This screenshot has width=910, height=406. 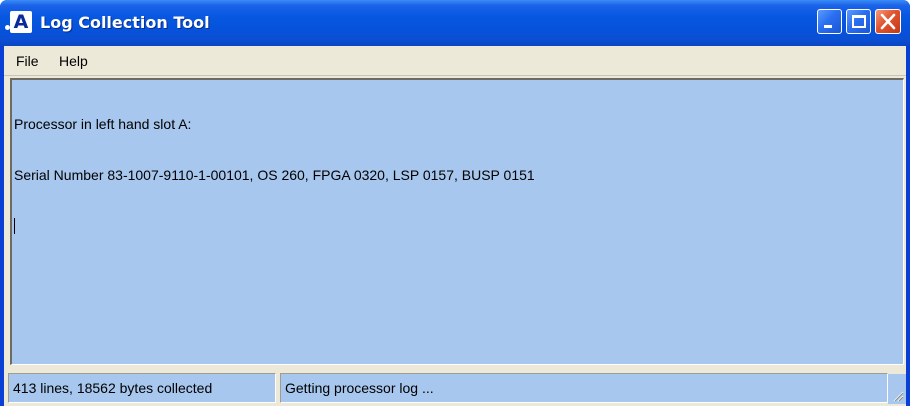 I want to click on menu-bar: File Help, so click(x=455, y=61).